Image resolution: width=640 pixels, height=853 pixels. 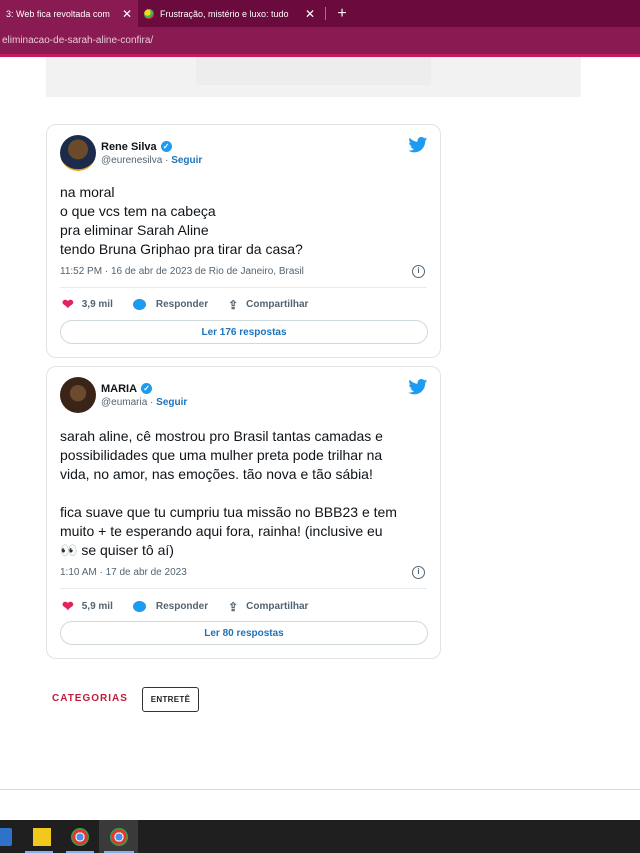 What do you see at coordinates (58, 13) in the screenshot?
I see `tab-title: 3: Web fica revoltada com` at bounding box center [58, 13].